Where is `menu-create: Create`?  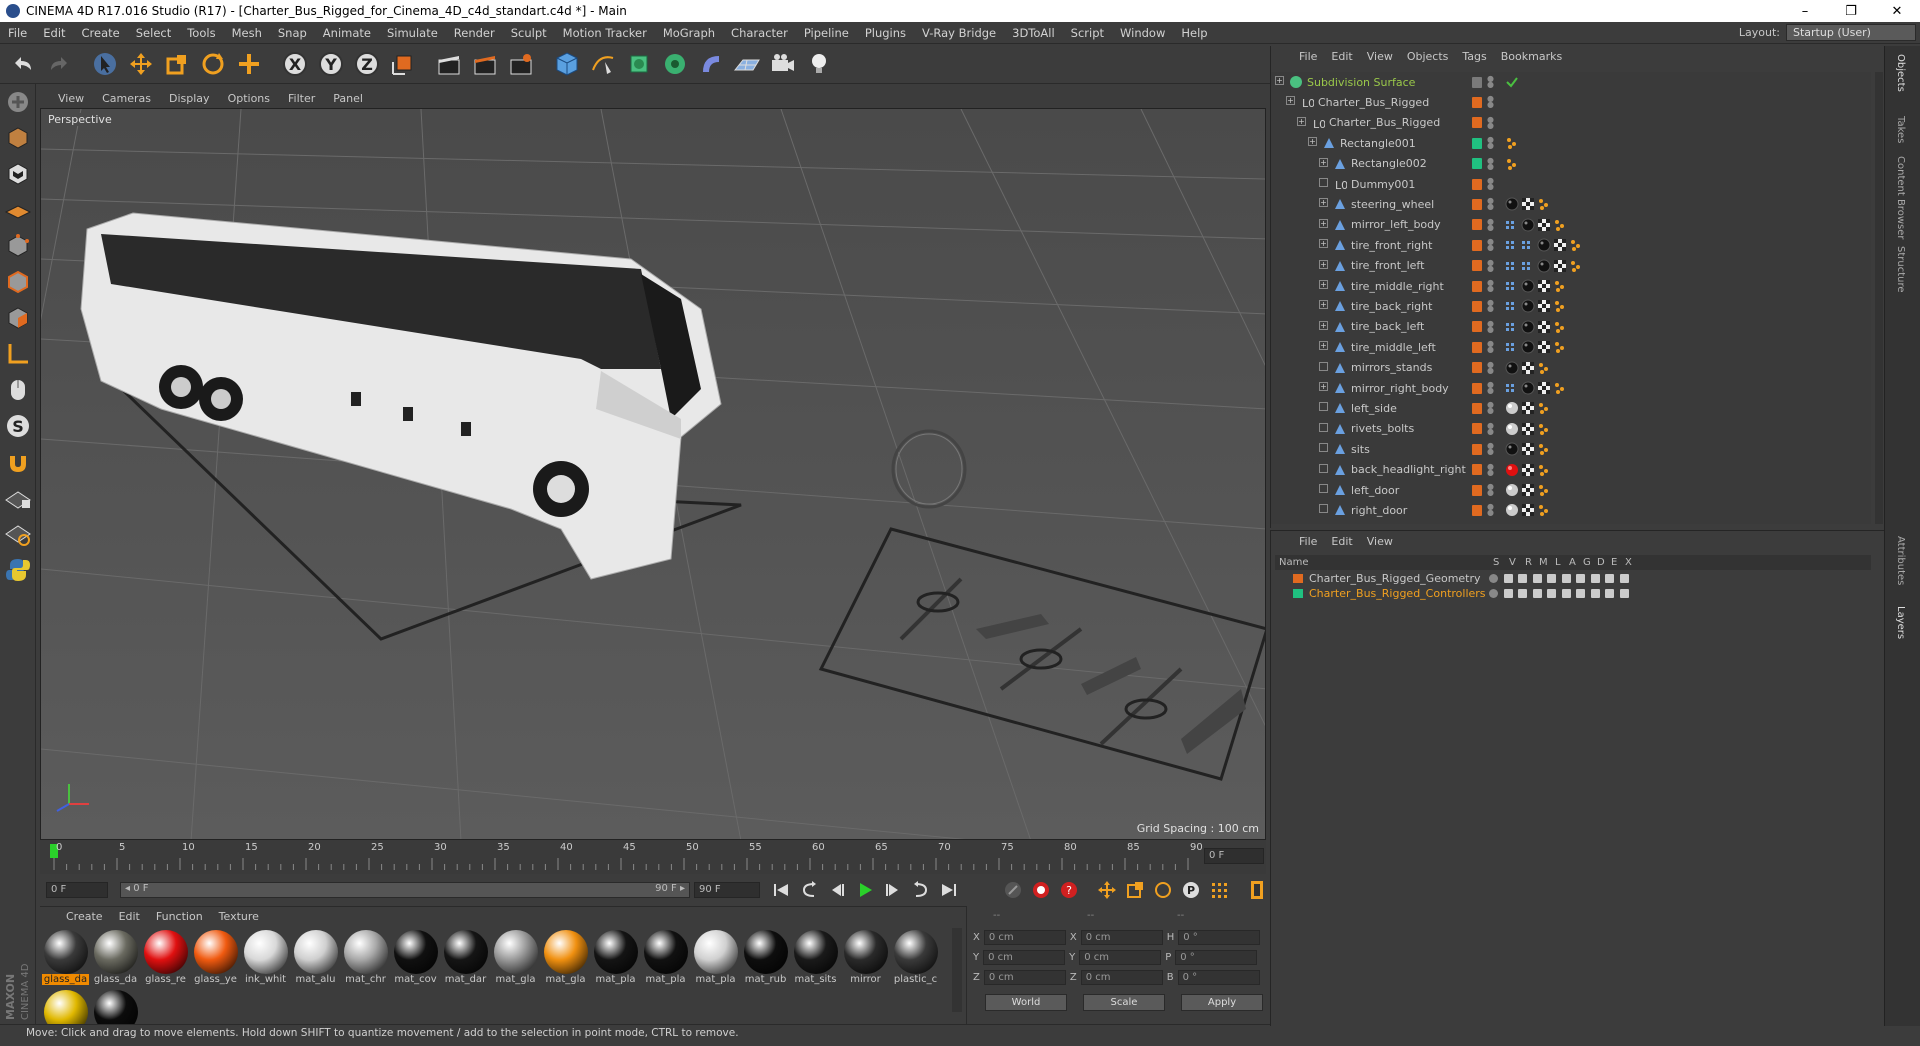 menu-create: Create is located at coordinates (101, 33).